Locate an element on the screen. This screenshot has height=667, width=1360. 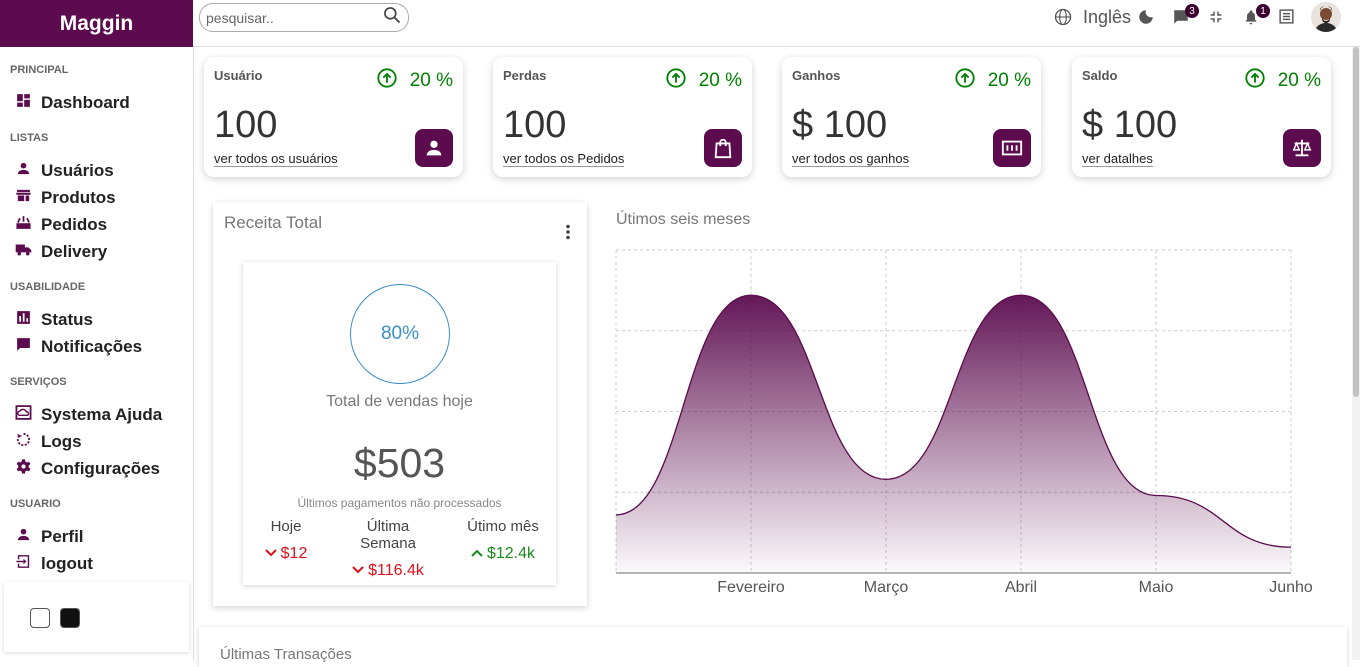
balance-scale-icon is located at coordinates (1302, 148).